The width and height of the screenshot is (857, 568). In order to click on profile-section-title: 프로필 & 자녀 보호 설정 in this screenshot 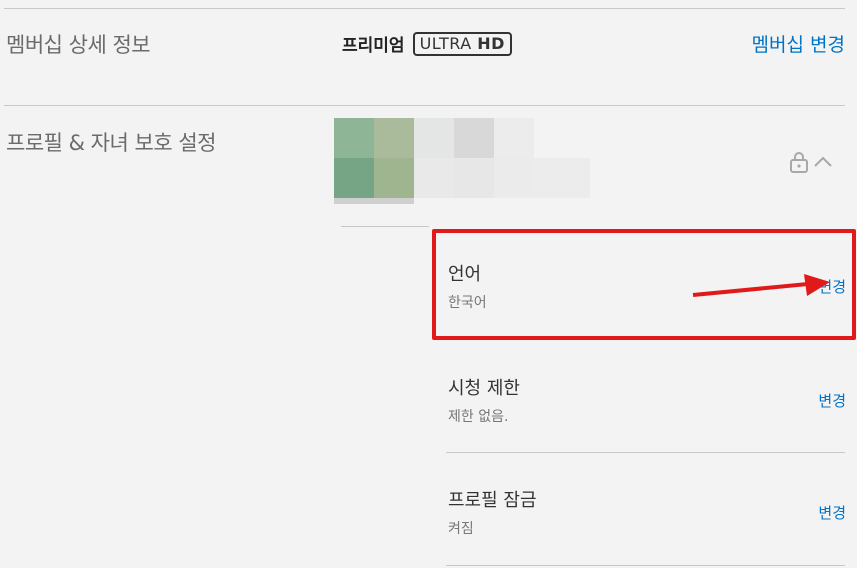, I will do `click(111, 143)`.